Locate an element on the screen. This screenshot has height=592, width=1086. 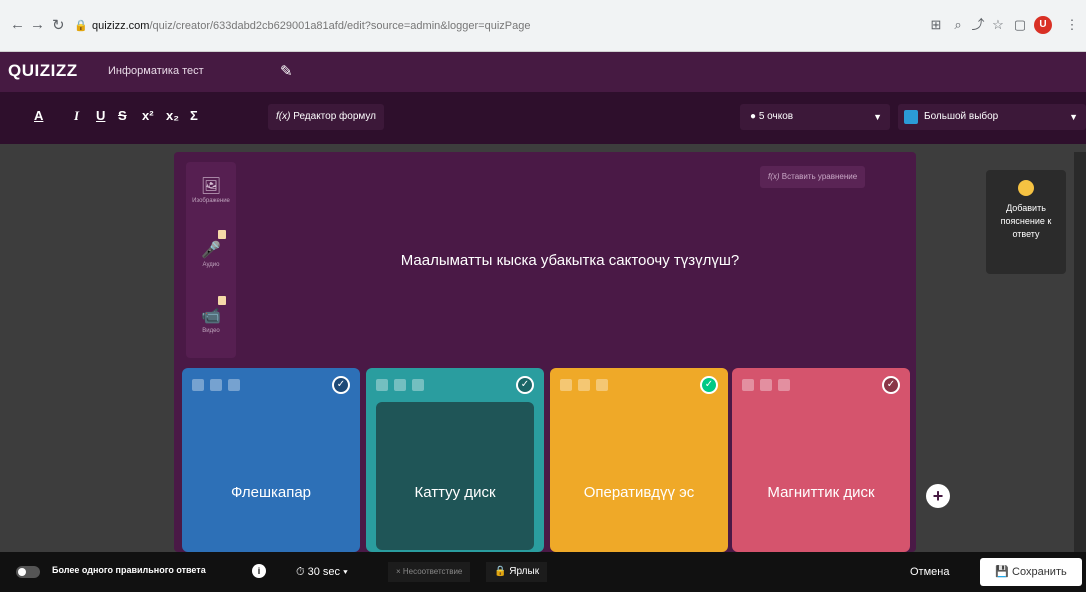
answer-text: Магниттик диск is located at coordinates (821, 492).